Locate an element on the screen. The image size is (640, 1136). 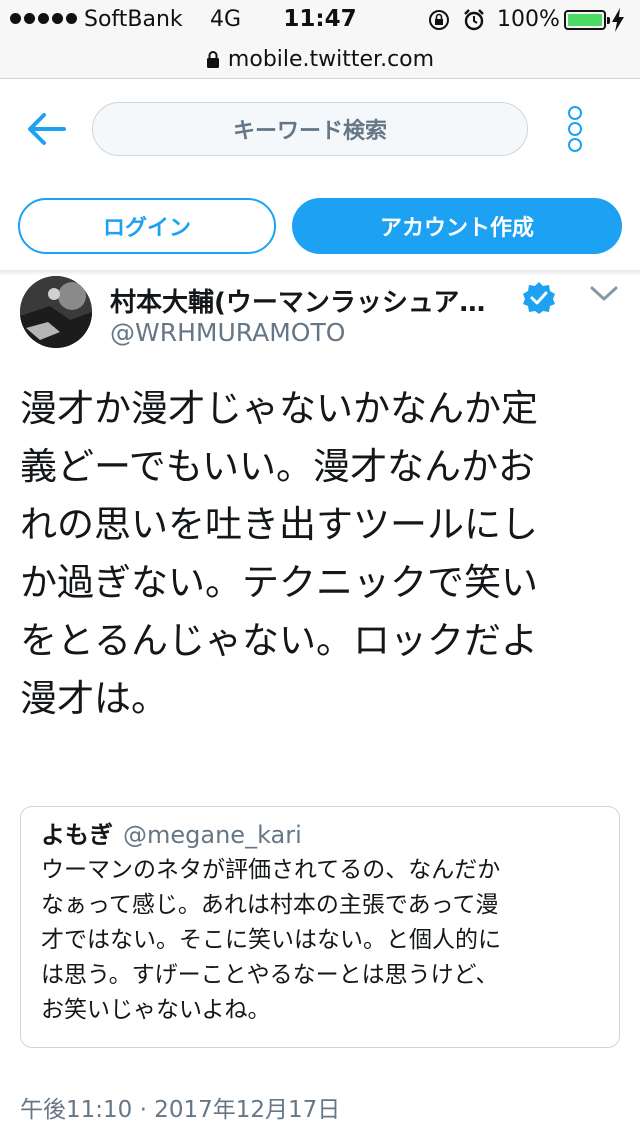
status-bar: SoftBank 4G 11:47 100% is located at coordinates (320, 20).